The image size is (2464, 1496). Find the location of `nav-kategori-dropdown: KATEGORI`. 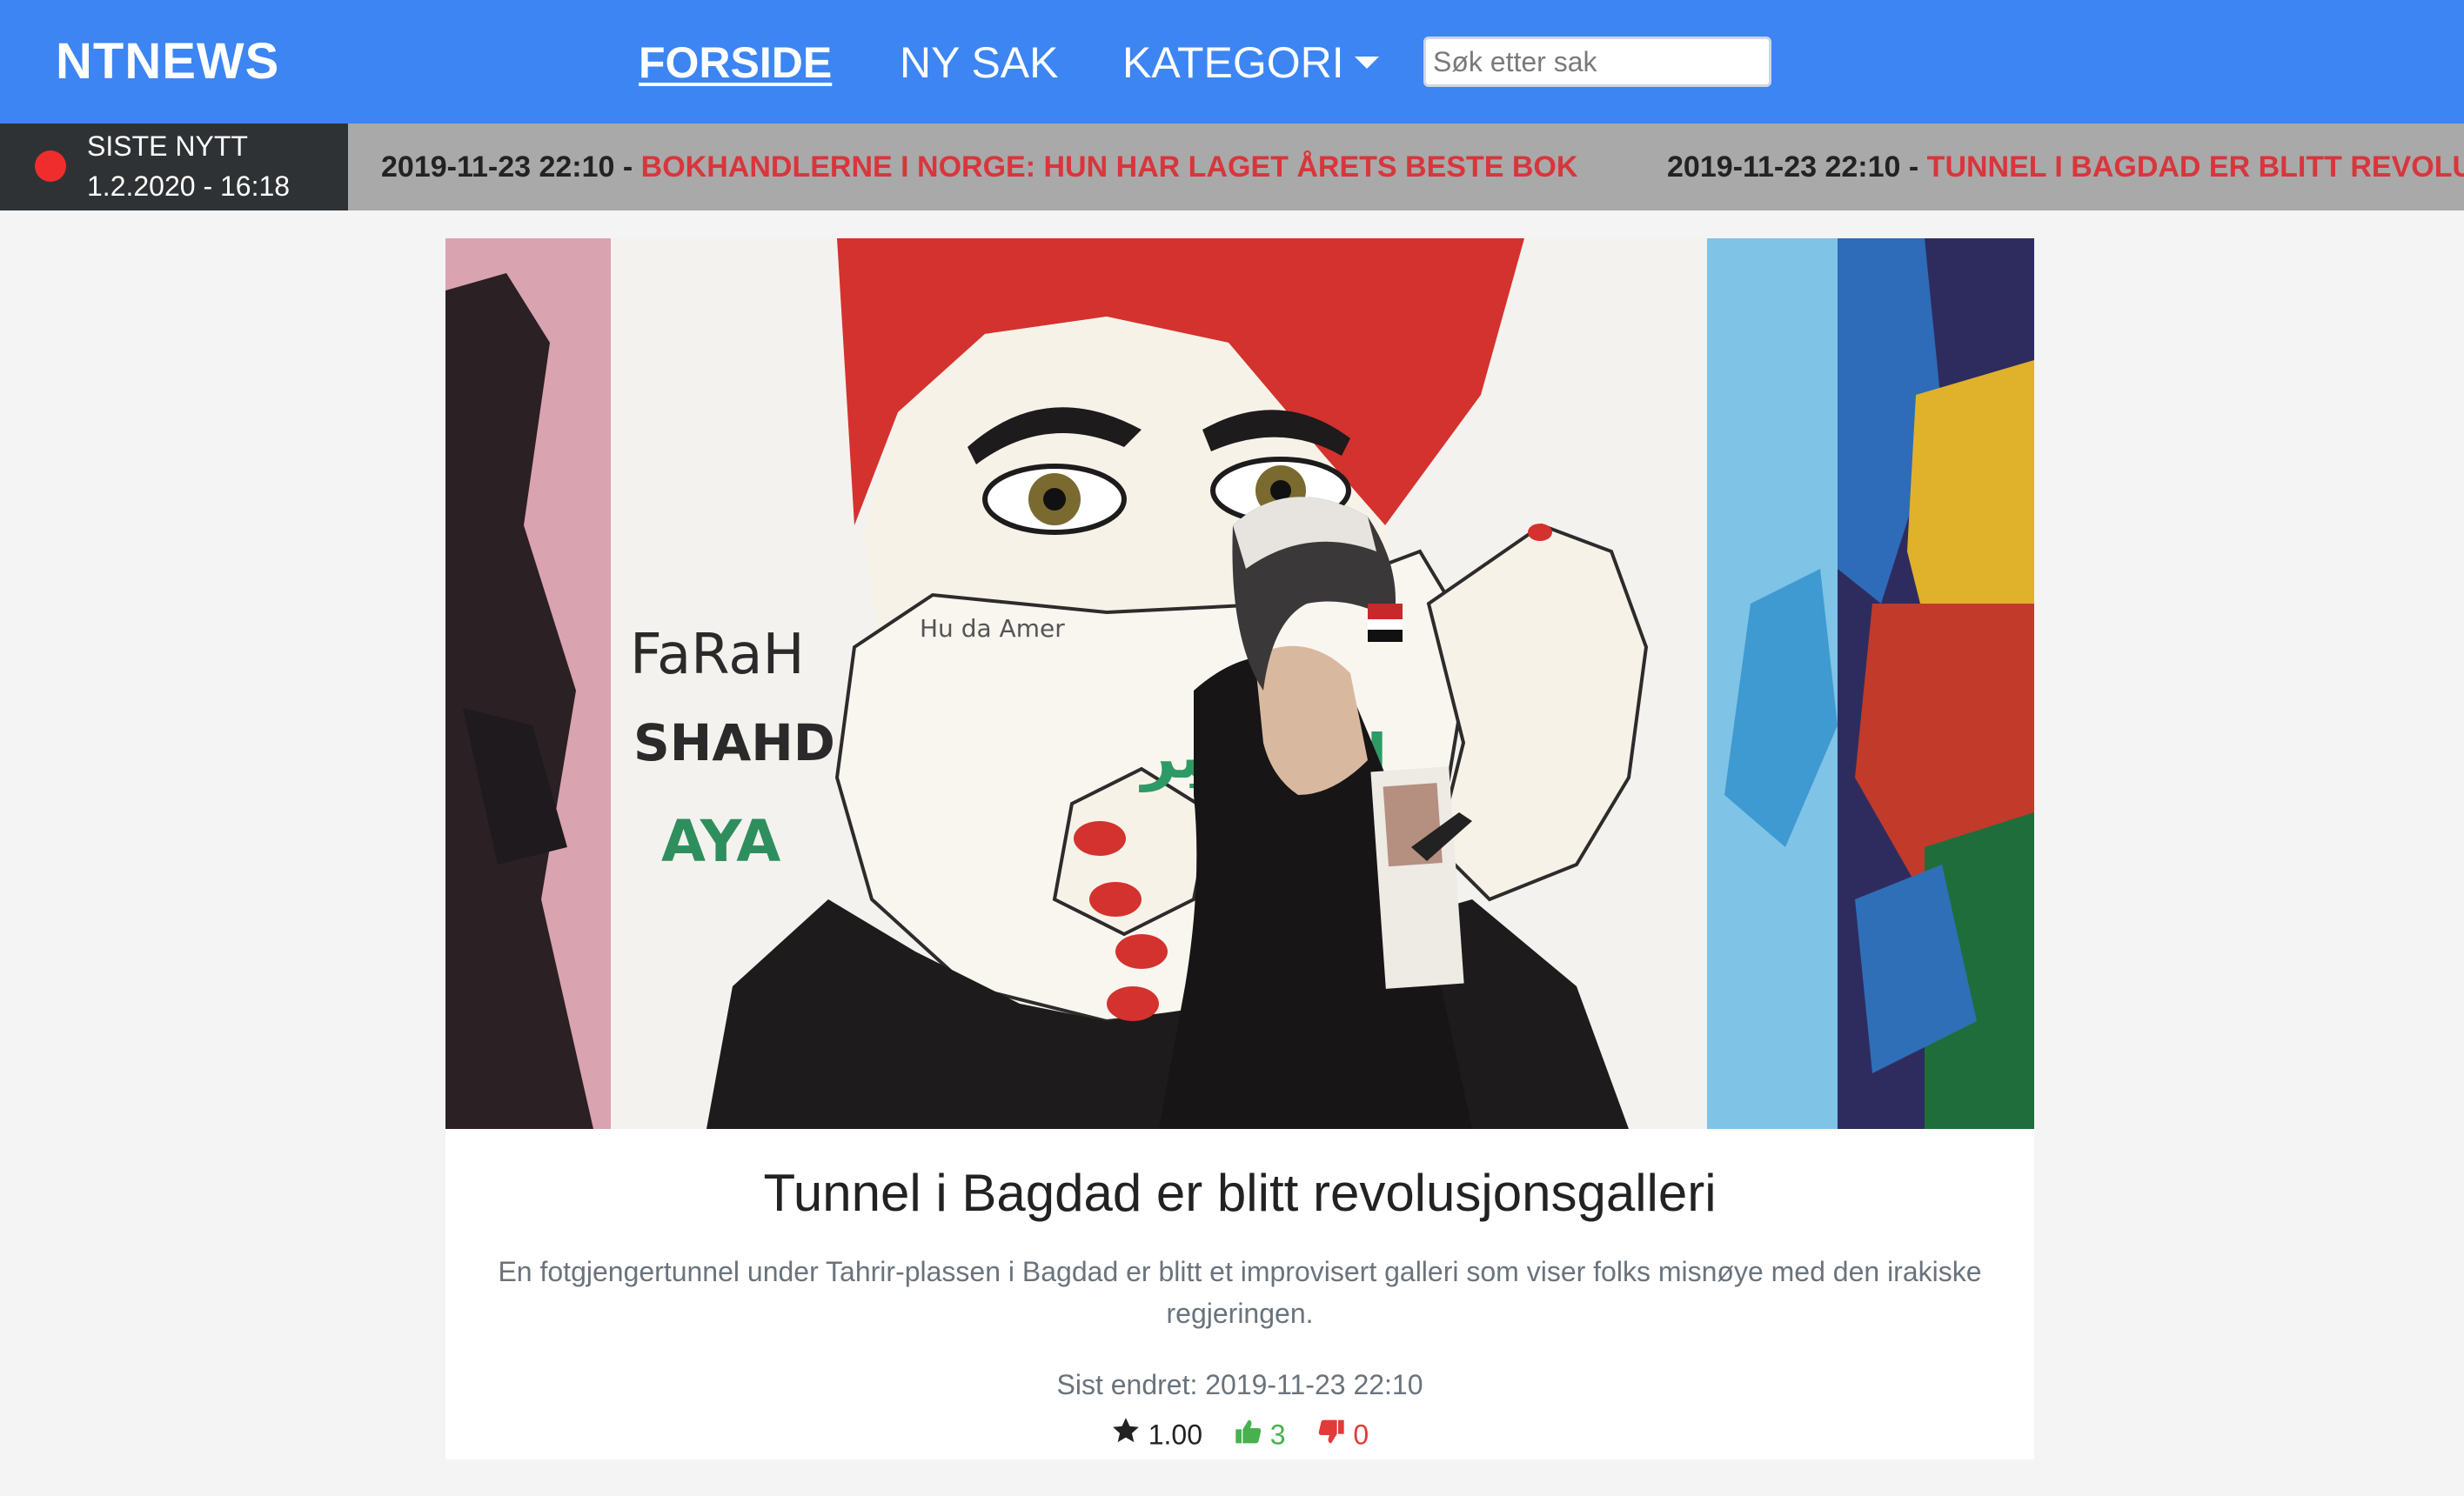

nav-kategori-dropdown: KATEGORI is located at coordinates (1250, 62).